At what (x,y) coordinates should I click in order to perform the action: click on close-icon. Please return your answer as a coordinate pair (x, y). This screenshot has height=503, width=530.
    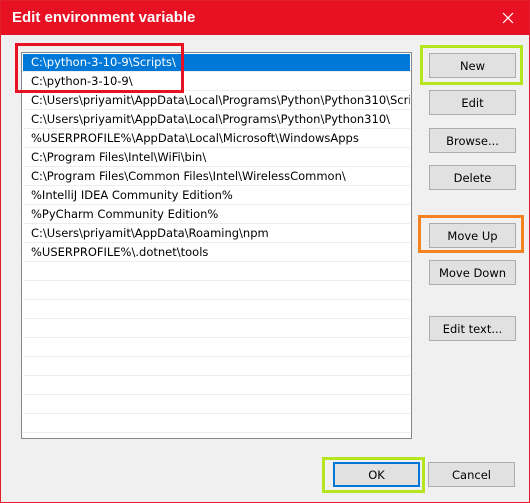
    Looking at the image, I should click on (508, 18).